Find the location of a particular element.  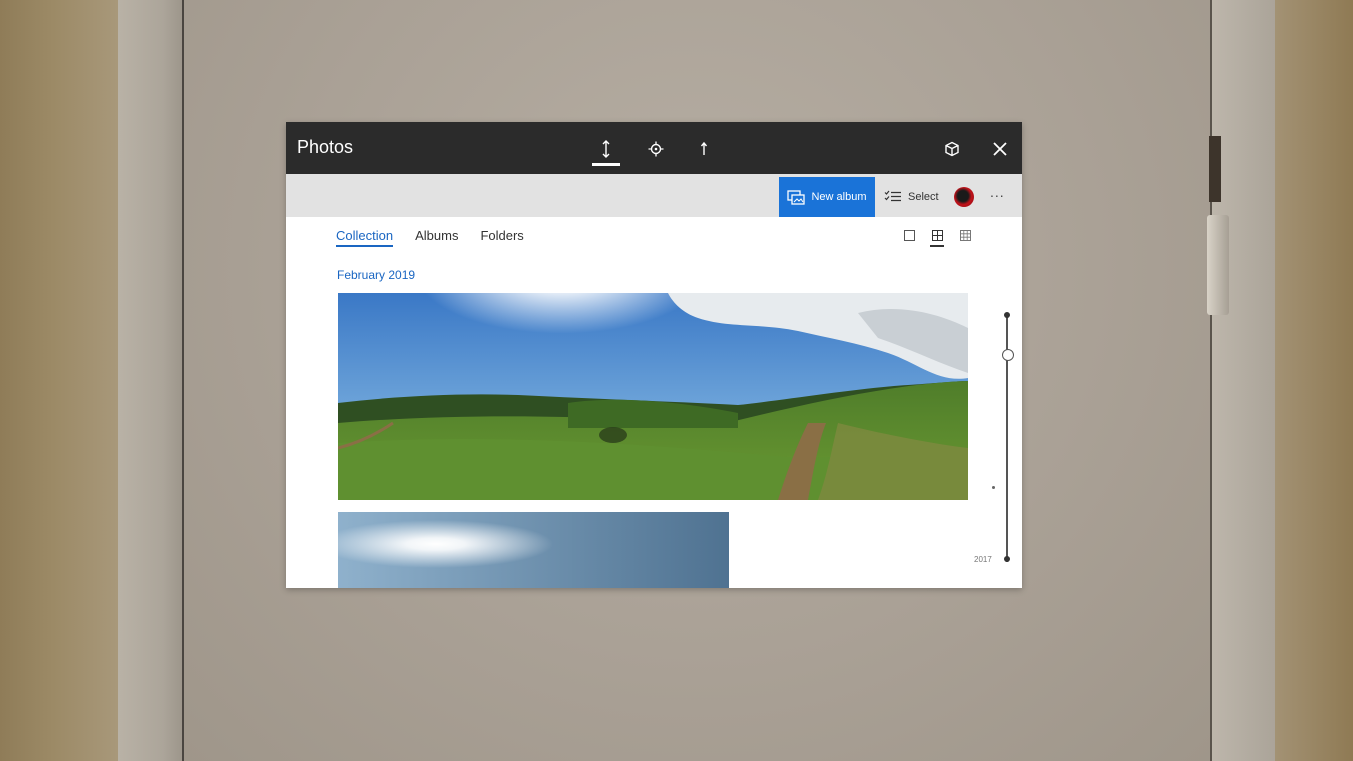

resize-icon is located at coordinates (704, 148).